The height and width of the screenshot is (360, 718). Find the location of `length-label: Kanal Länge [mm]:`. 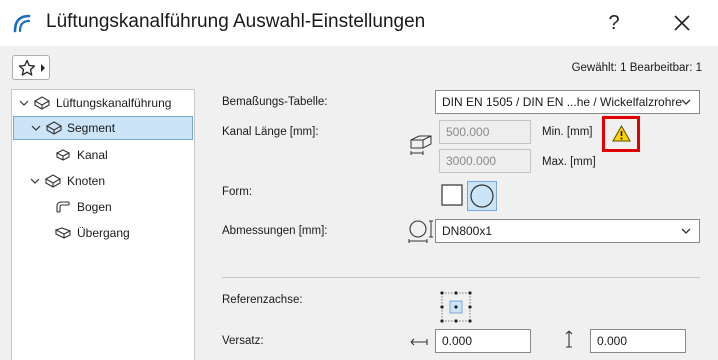

length-label: Kanal Länge [mm]: is located at coordinates (270, 132).